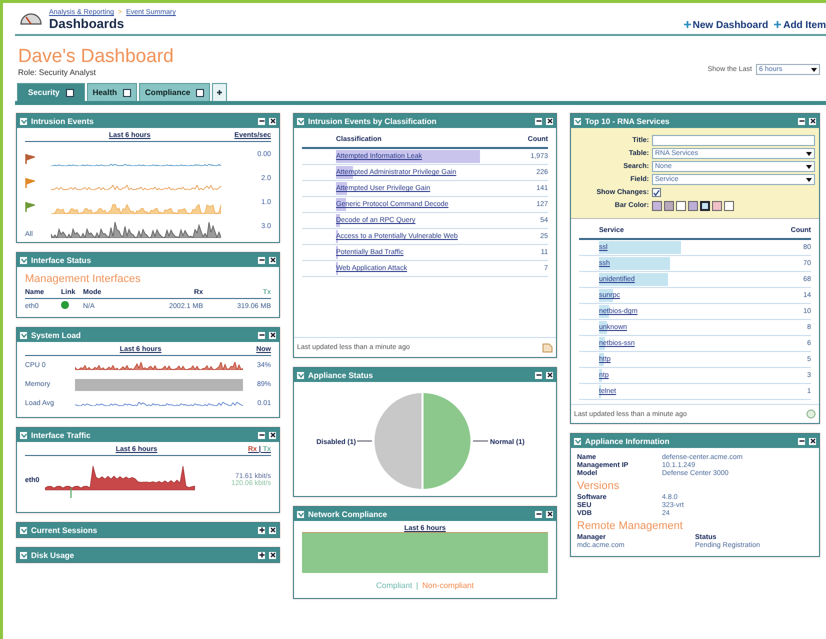  Describe the element at coordinates (800, 25) in the screenshot. I see `action-link: Add Item` at that location.